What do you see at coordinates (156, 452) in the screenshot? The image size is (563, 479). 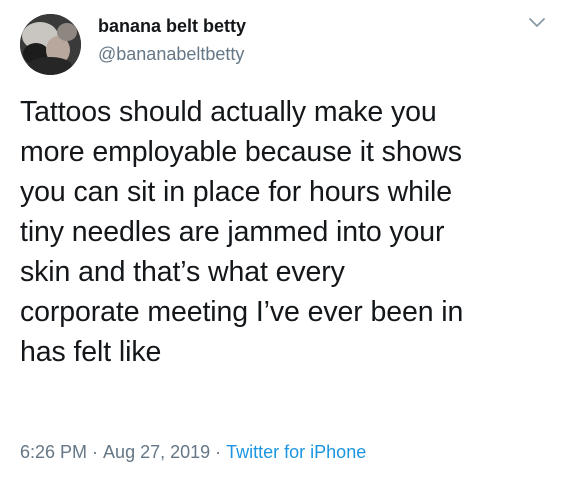 I see `tweet-date: Aug 27, 2019` at bounding box center [156, 452].